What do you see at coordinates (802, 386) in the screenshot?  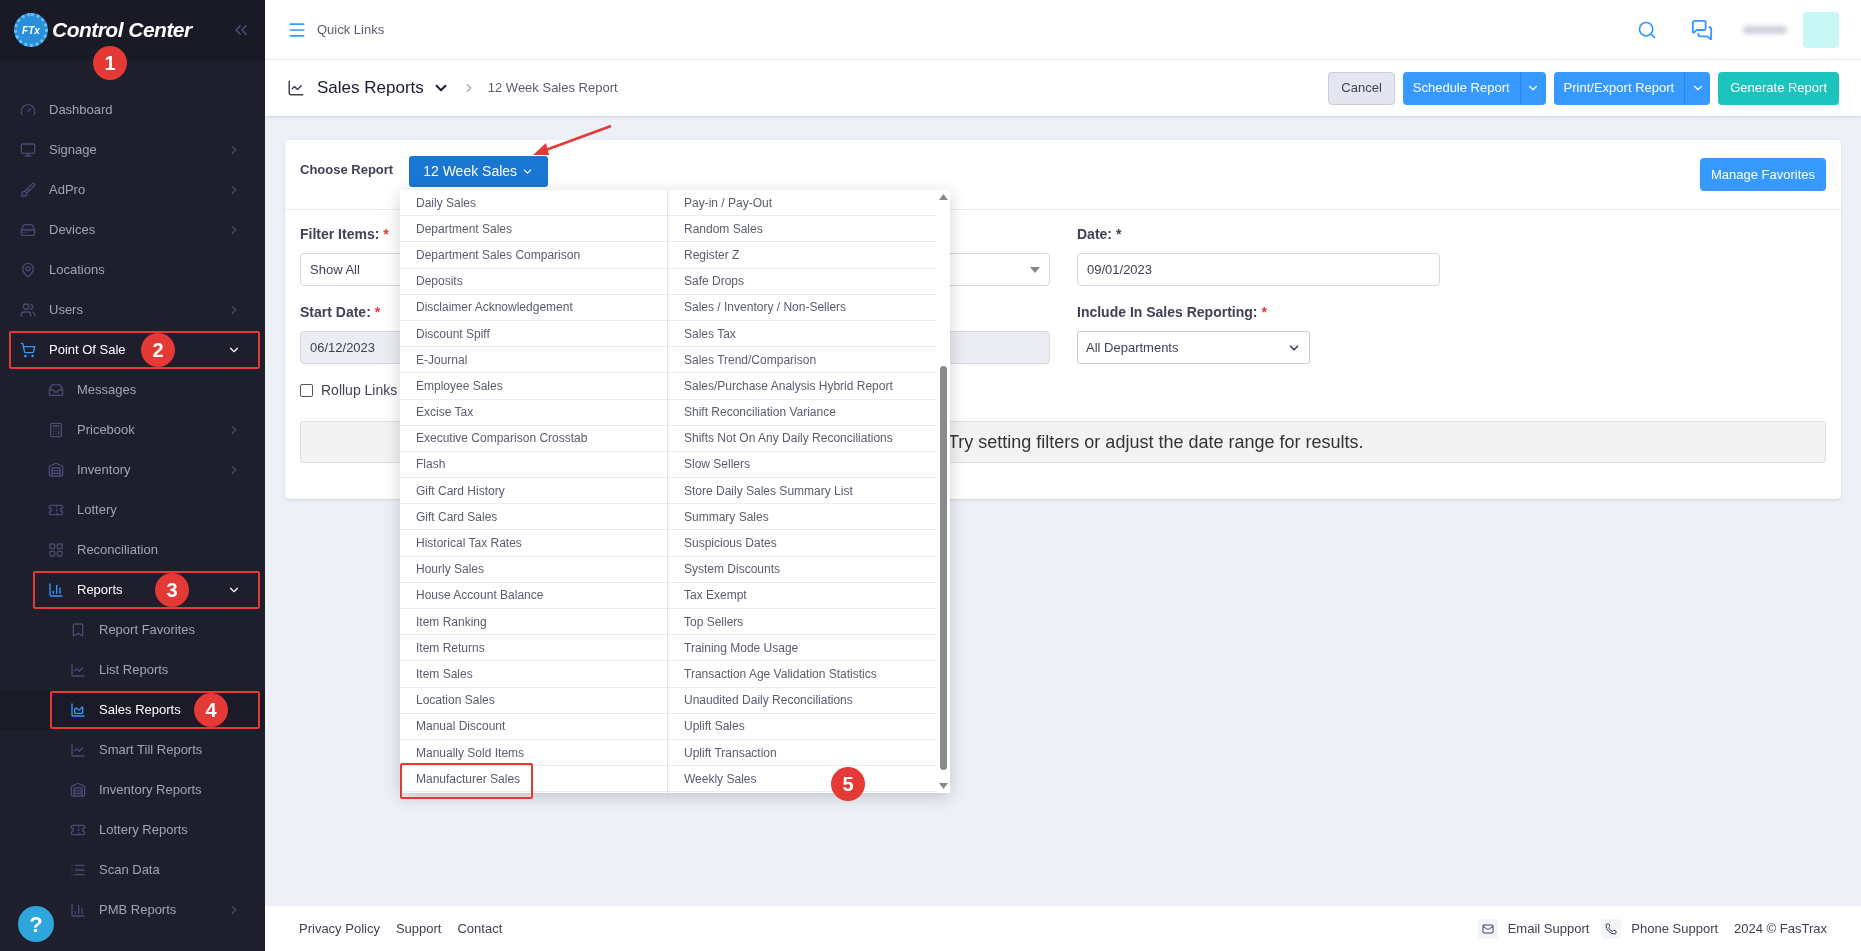 I see `report-option: Sales/Purchase Analysis Hybrid Report` at bounding box center [802, 386].